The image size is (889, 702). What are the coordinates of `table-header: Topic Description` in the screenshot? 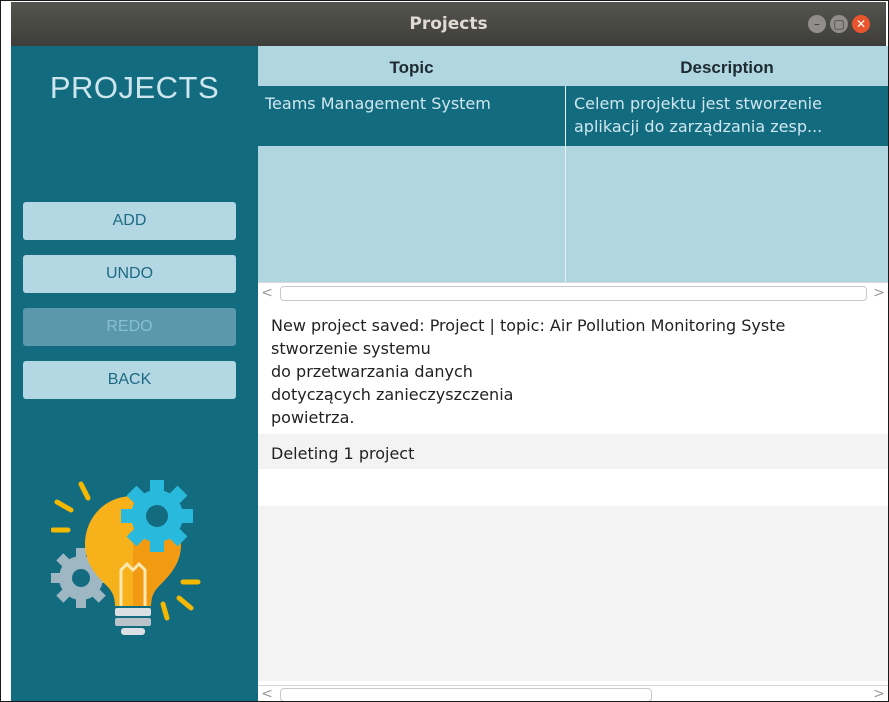 It's located at (573, 66).